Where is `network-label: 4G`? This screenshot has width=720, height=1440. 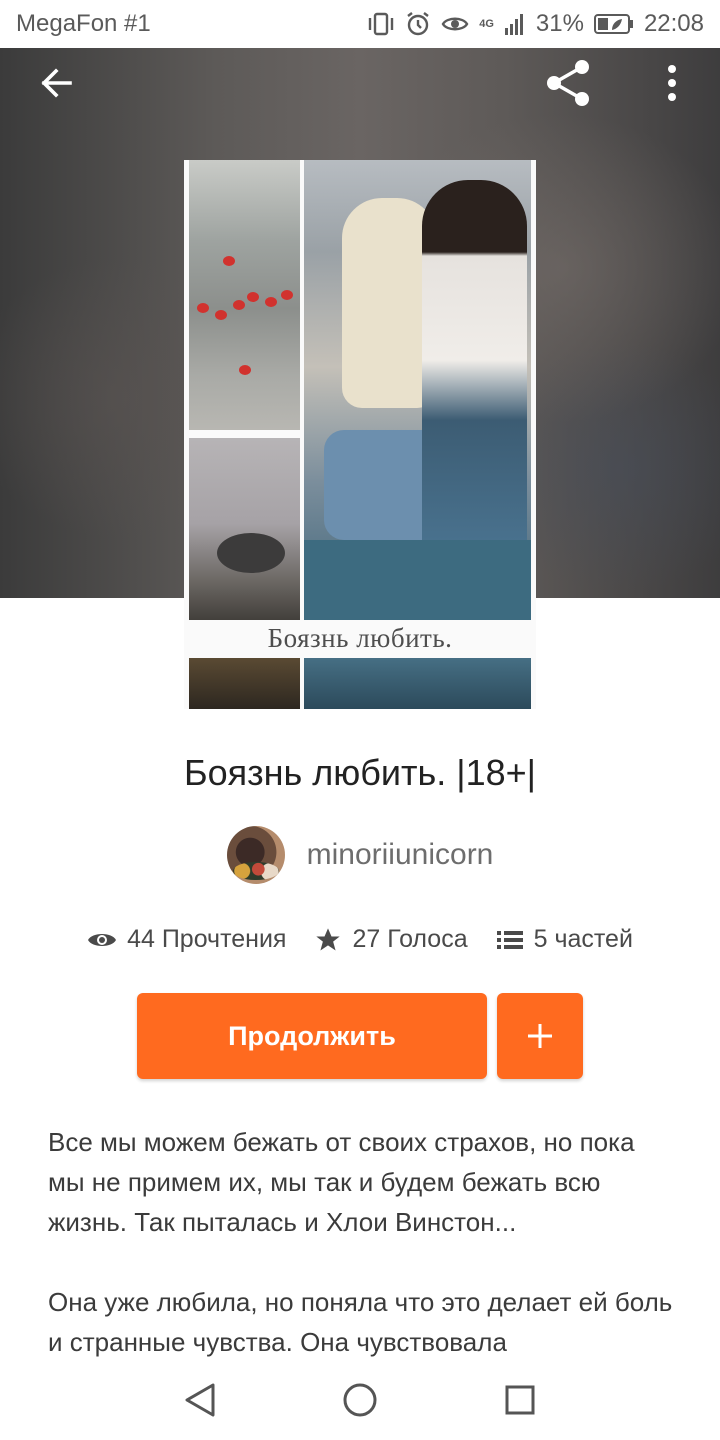
network-label: 4G is located at coordinates (486, 24).